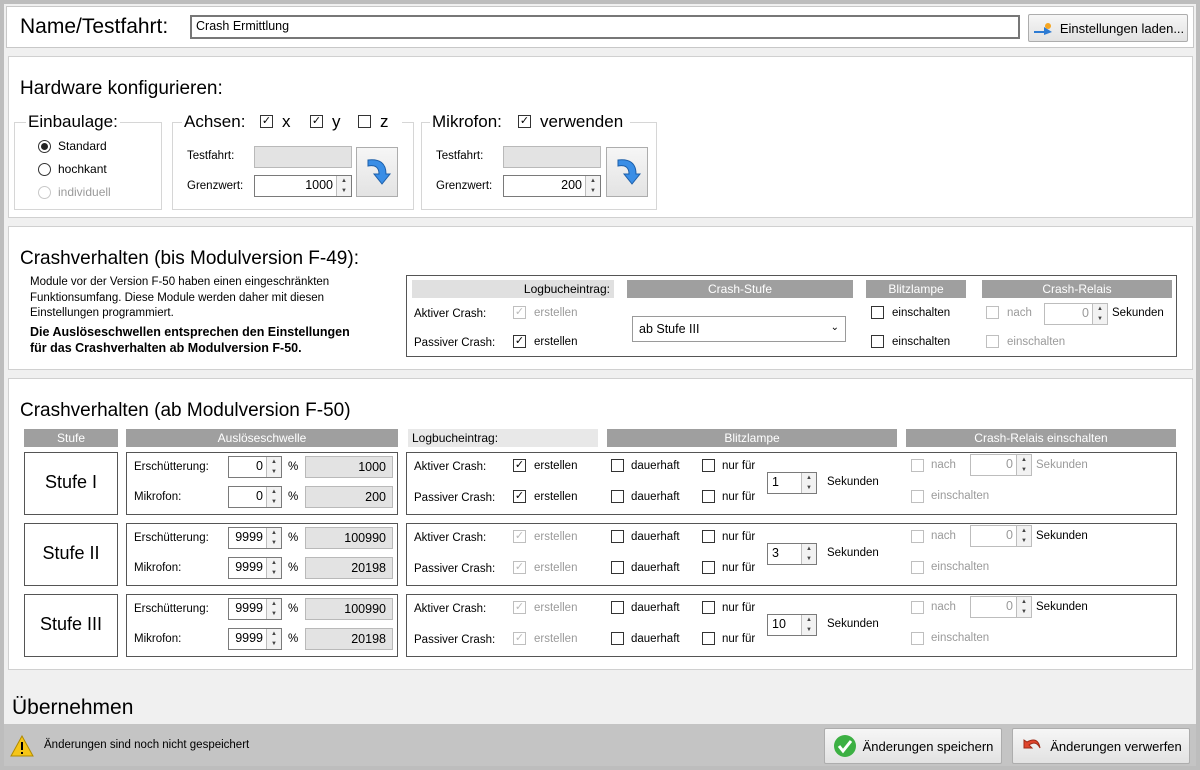 Image resolution: width=1200 pixels, height=770 pixels. Describe the element at coordinates (44, 192) in the screenshot. I see `radio-individuell` at that location.